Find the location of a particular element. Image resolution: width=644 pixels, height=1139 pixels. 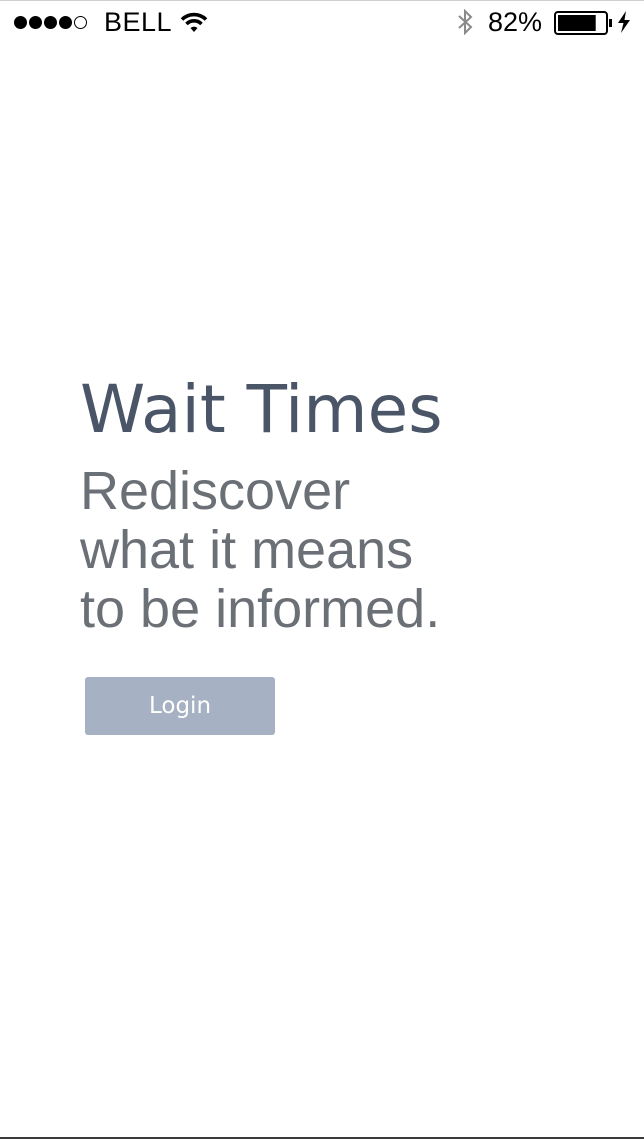

tagline-line: what it means is located at coordinates (247, 550).